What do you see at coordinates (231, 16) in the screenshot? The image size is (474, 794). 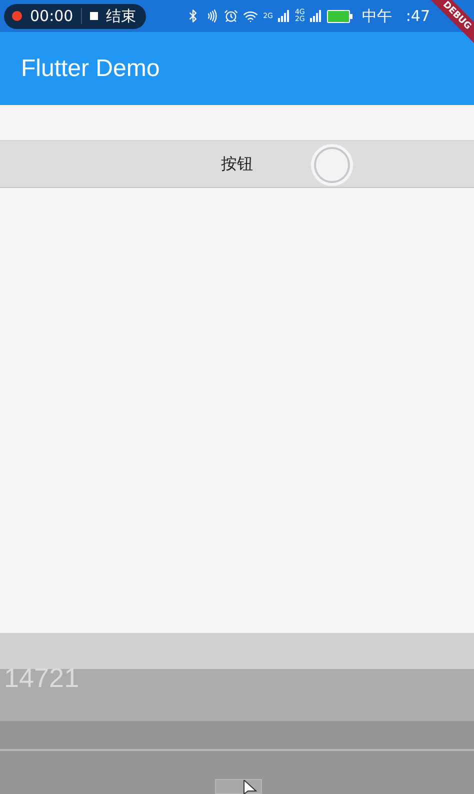 I see `alarm-icon` at bounding box center [231, 16].